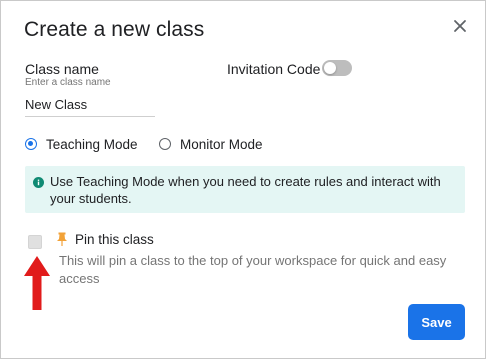 The image size is (486, 359). What do you see at coordinates (165, 144) in the screenshot?
I see `radio-unselected-icon` at bounding box center [165, 144].